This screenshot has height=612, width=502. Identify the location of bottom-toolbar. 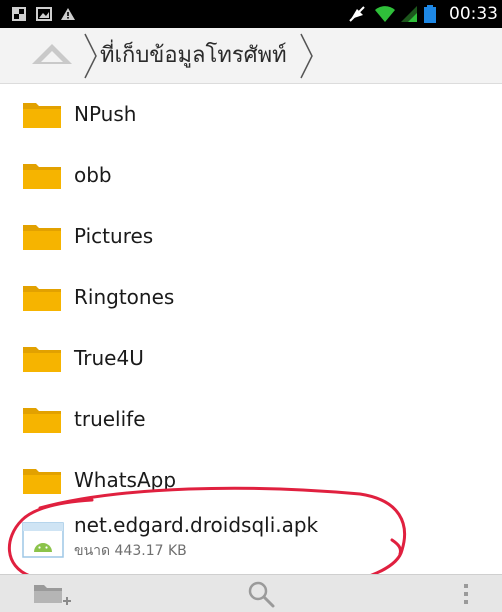
(251, 593).